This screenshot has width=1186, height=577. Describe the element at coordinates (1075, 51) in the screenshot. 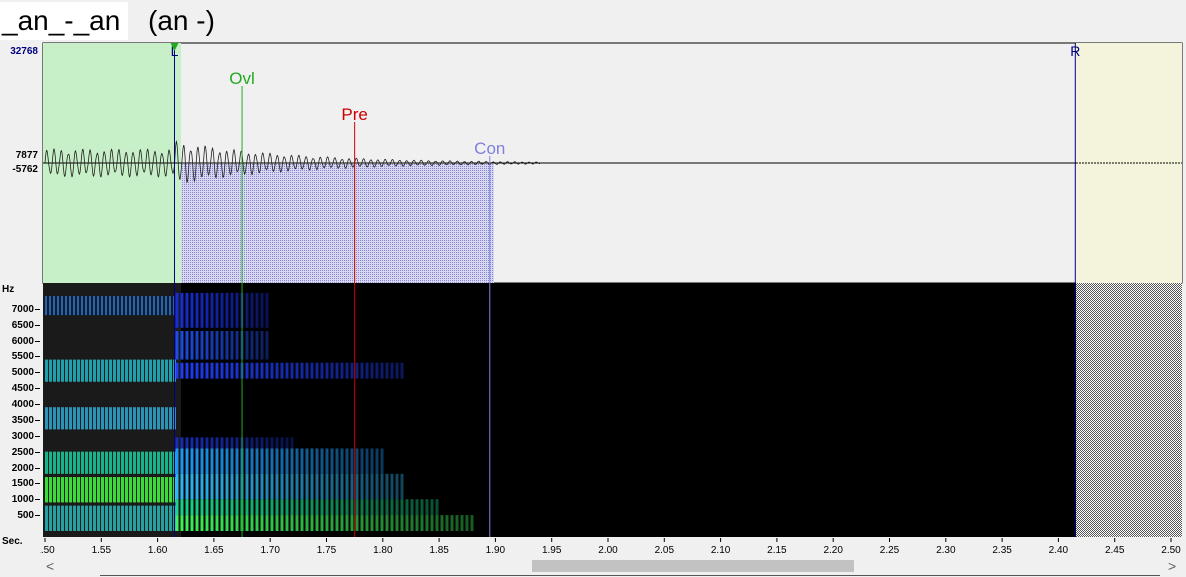

I see `marker-right-label: R` at that location.